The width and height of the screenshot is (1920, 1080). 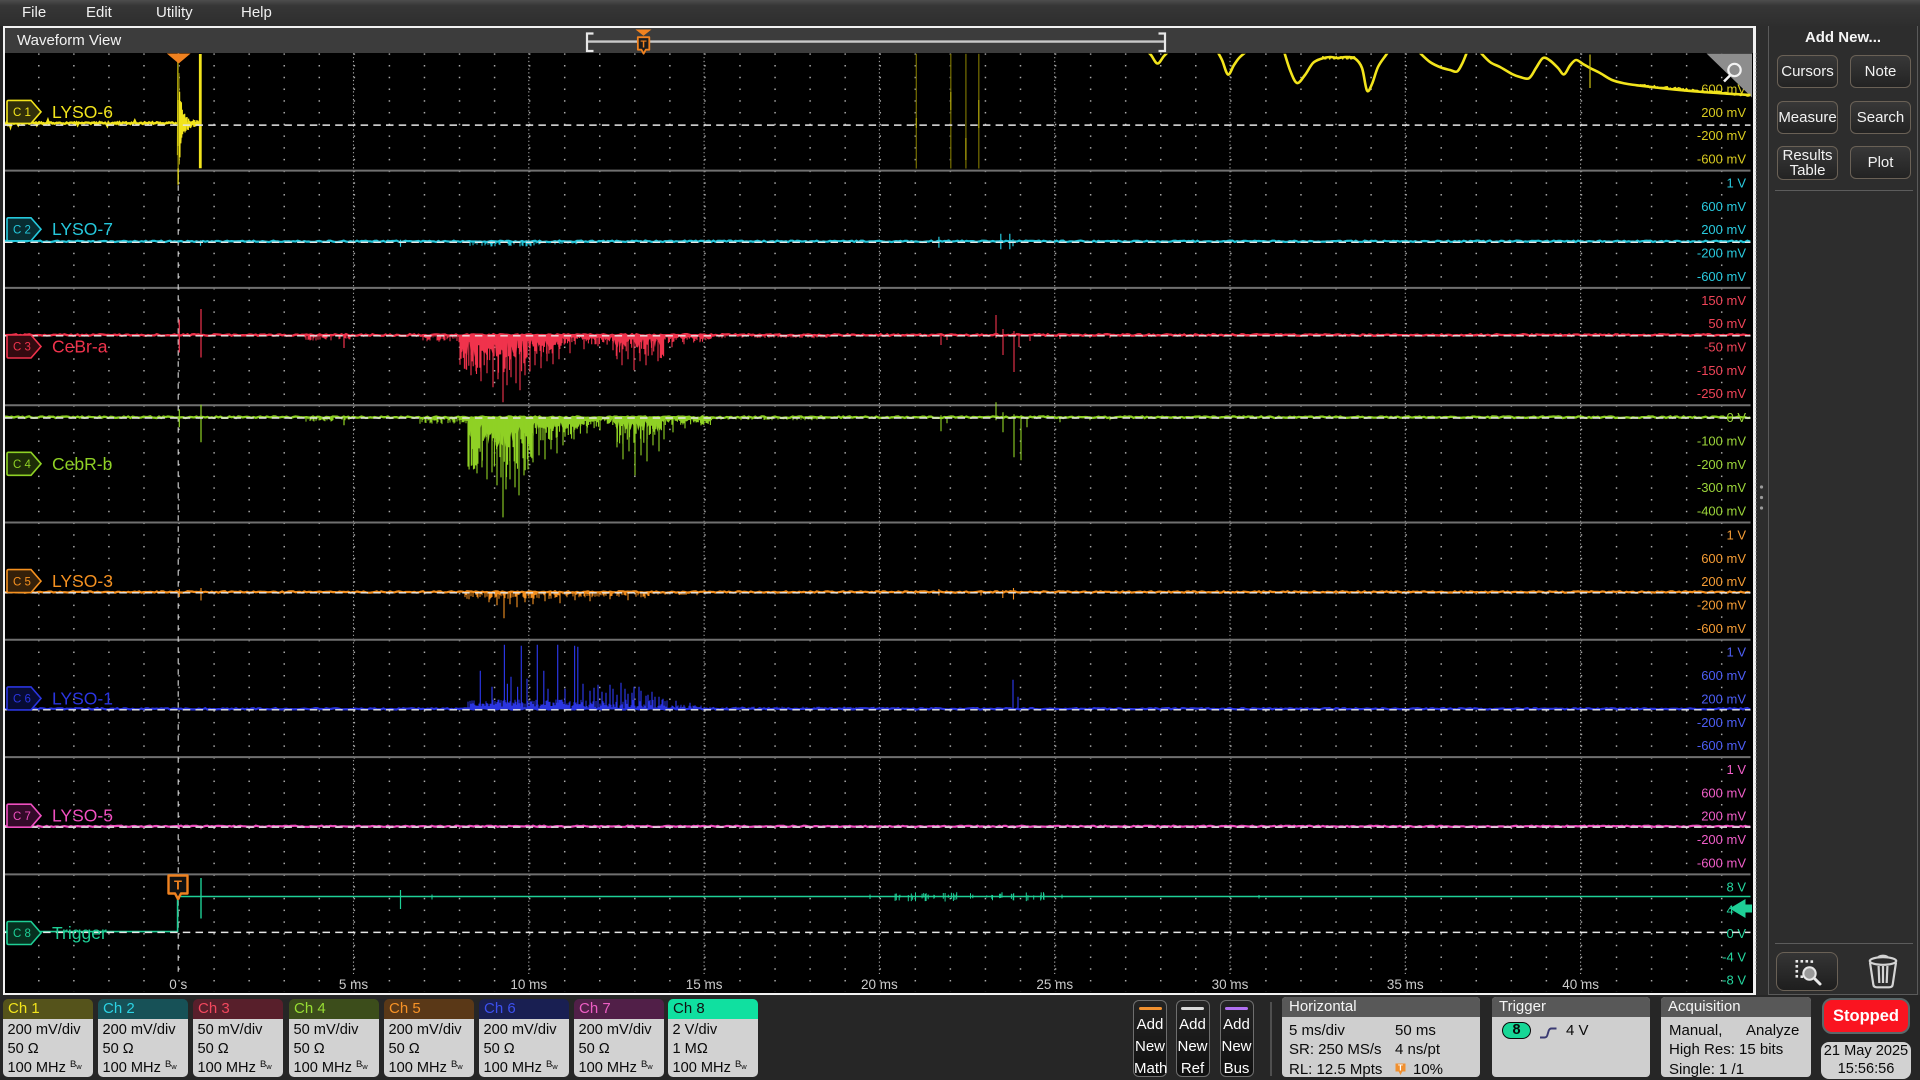 I want to click on svg-text: LYSO-5, so click(x=82, y=816).